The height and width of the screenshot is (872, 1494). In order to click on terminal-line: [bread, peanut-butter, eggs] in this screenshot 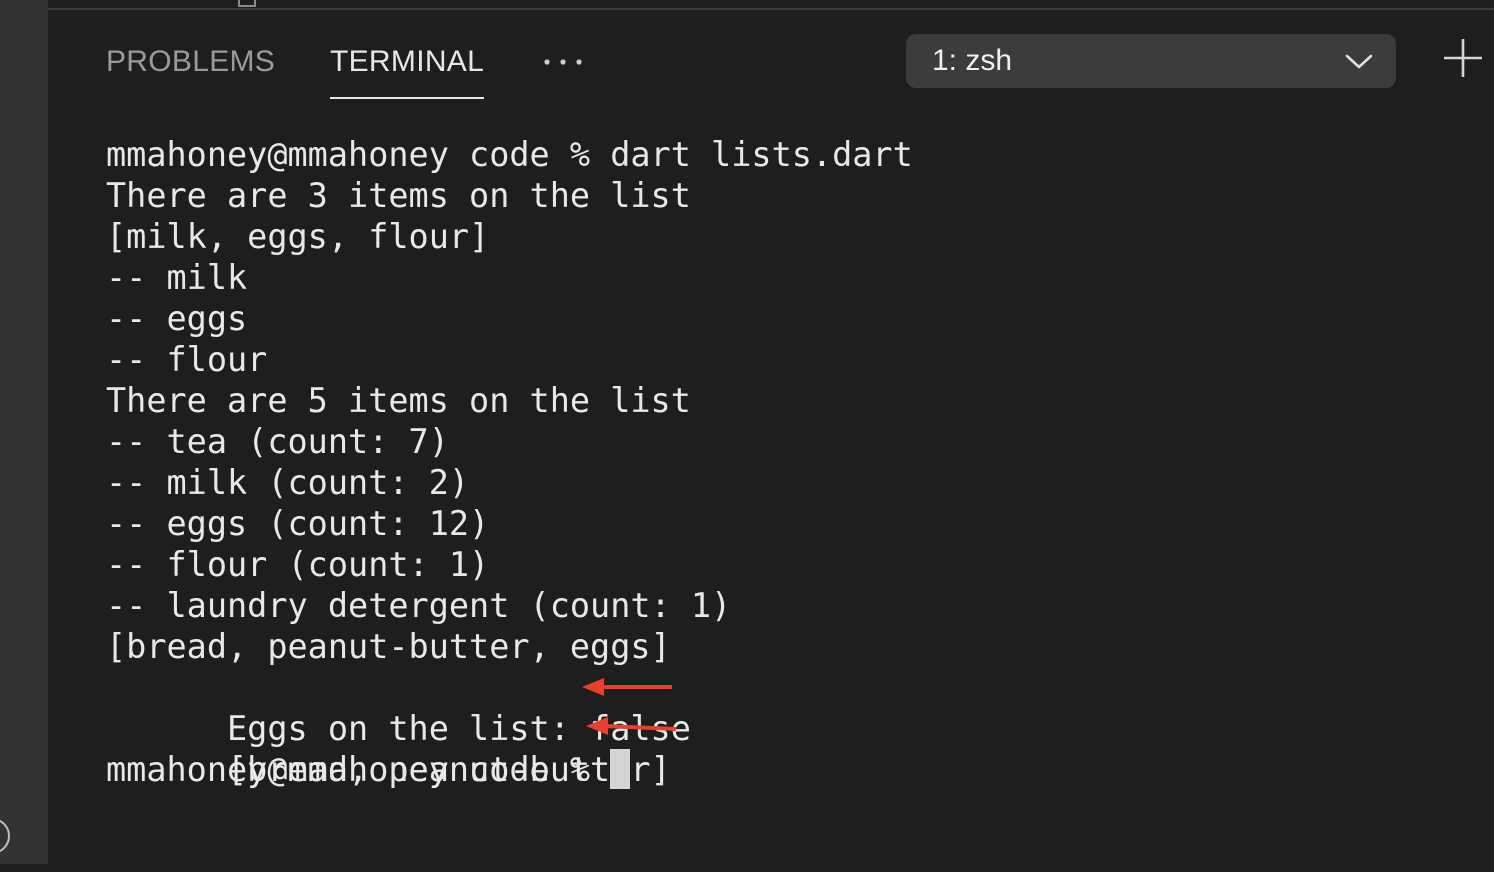, I will do `click(388, 646)`.